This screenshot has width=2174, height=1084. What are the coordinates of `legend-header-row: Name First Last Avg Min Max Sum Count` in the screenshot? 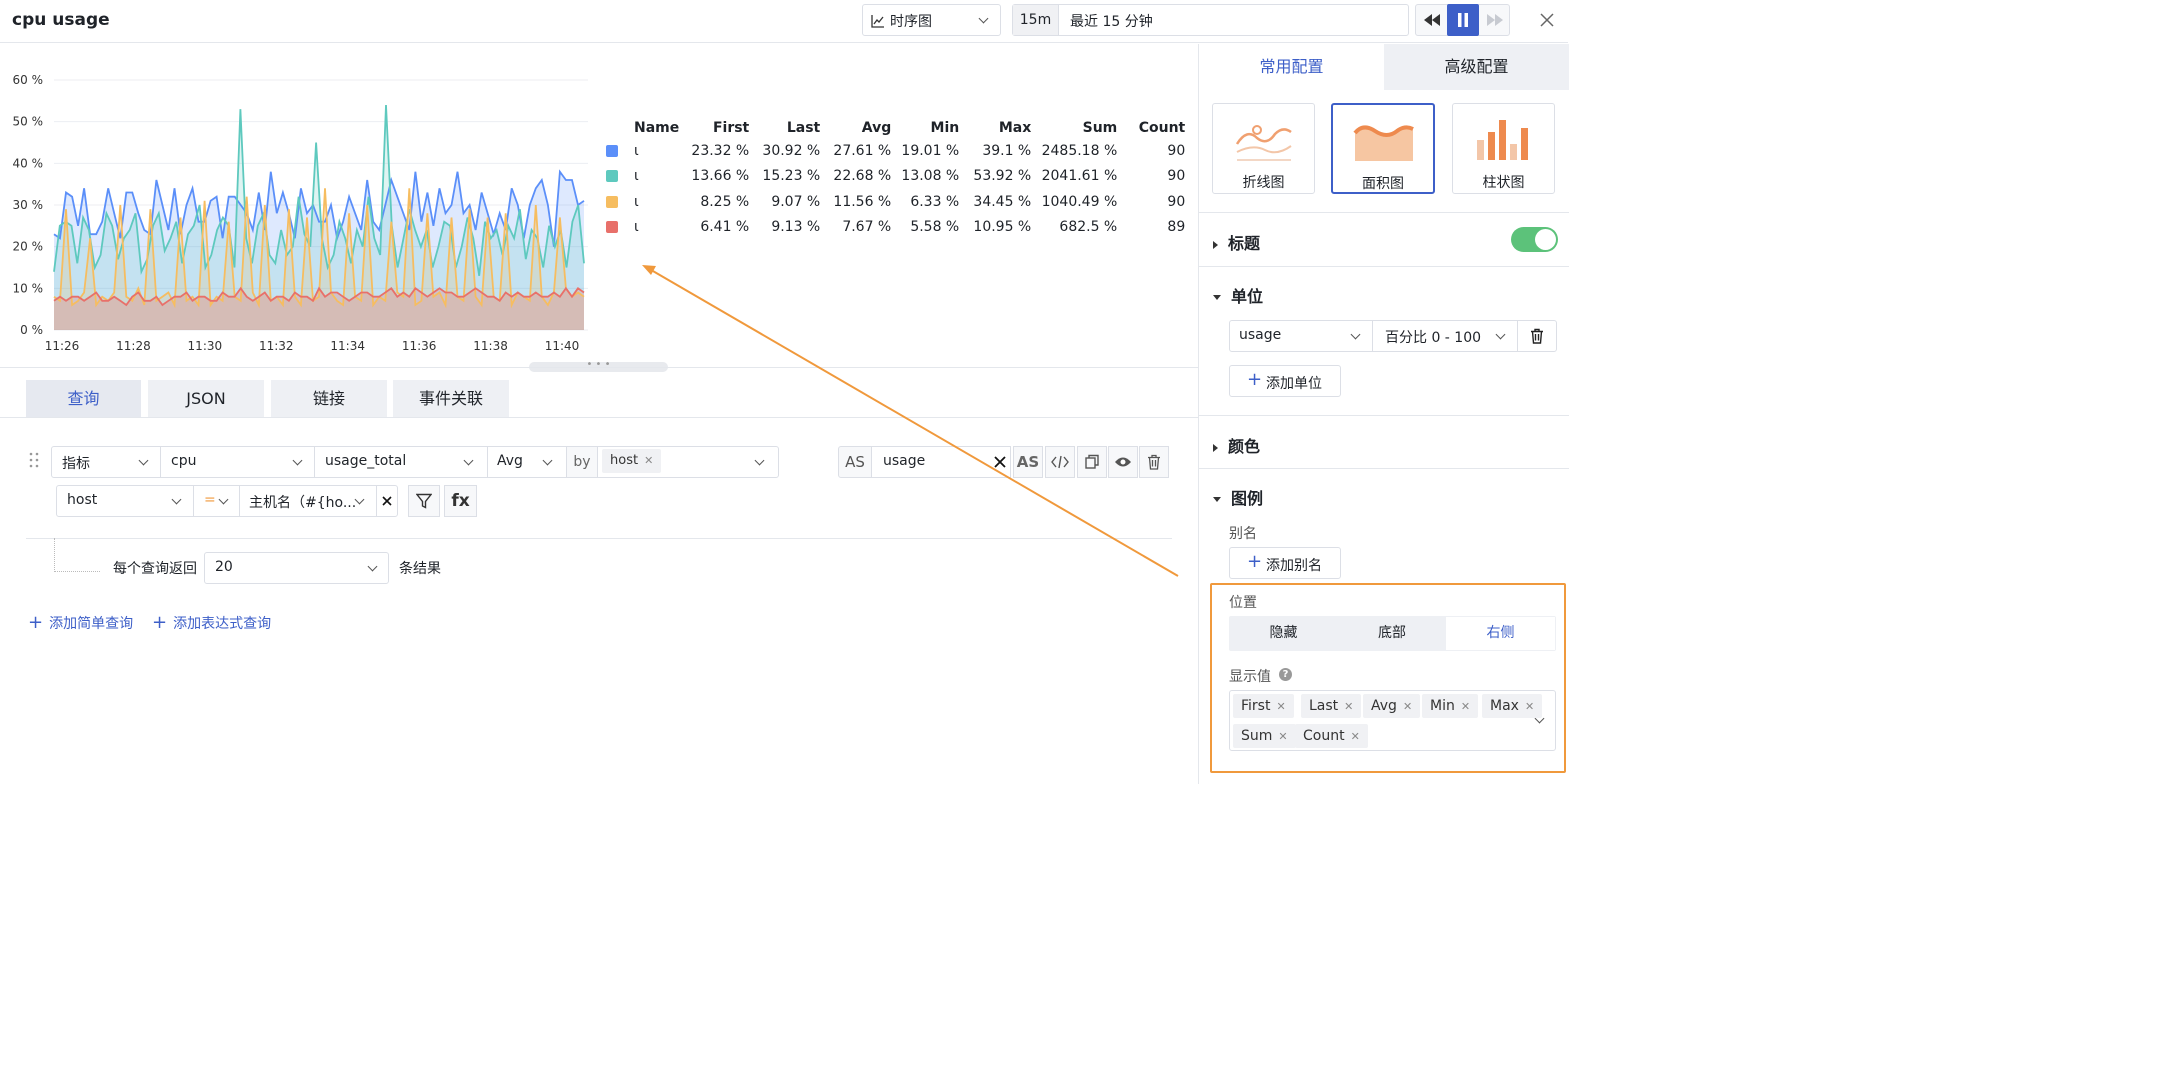 It's located at (895, 127).